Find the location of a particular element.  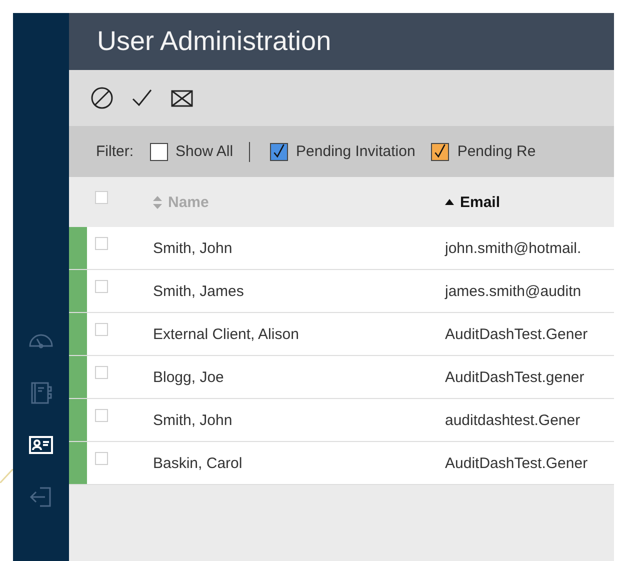

email-cell-text: john.smith@hotmail. is located at coordinates (513, 248).